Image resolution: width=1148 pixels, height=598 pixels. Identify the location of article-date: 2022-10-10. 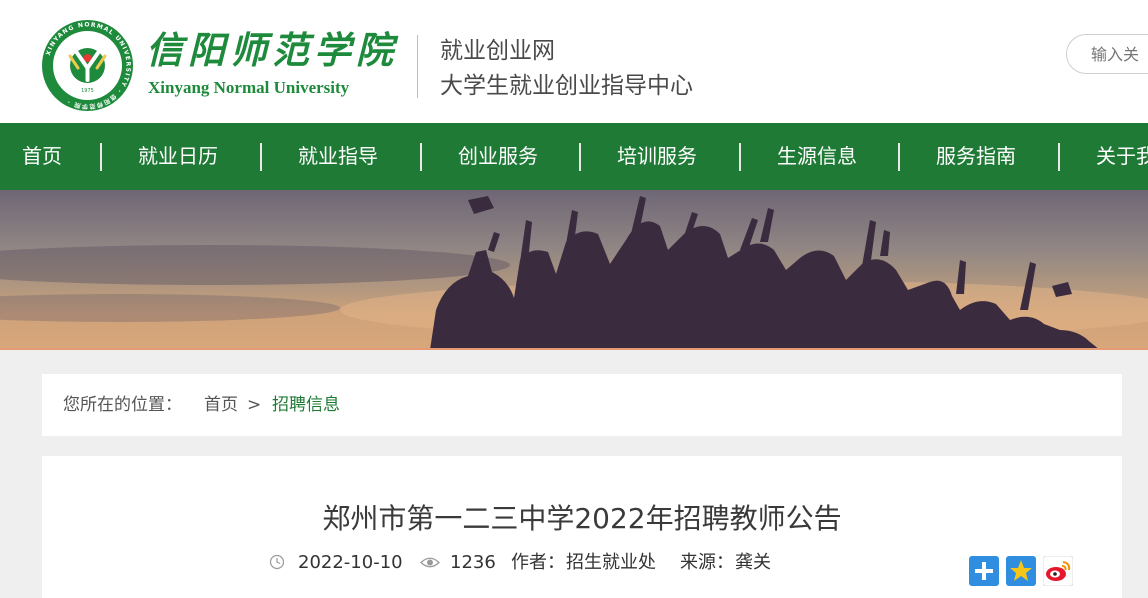
(350, 562).